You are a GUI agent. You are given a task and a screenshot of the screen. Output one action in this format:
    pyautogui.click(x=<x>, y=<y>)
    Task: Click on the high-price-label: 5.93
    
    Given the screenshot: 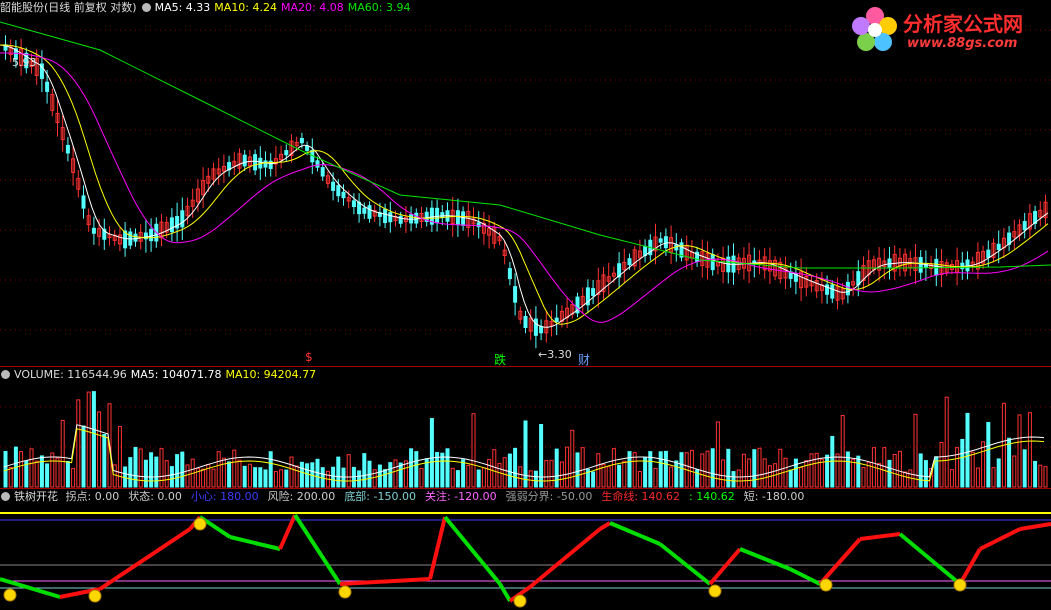 What is the action you would take?
    pyautogui.click(x=24, y=62)
    